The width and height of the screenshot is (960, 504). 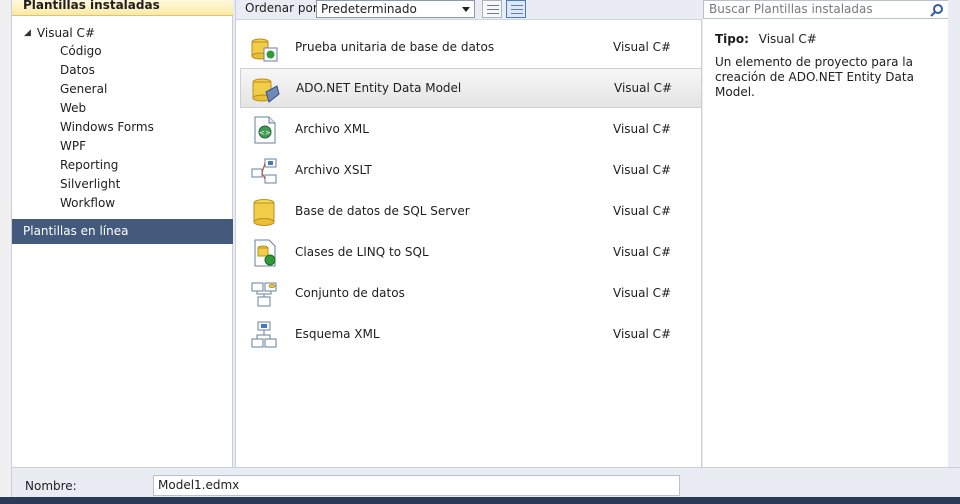 I want to click on sort-value: Predeterminado, so click(x=369, y=9).